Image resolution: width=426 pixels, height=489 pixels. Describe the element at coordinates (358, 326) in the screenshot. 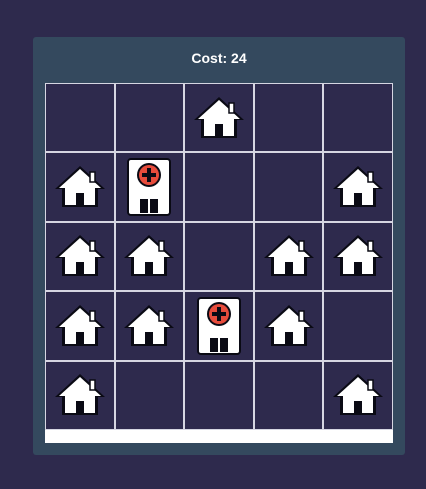

I see `grid-cell-r4-c5` at that location.